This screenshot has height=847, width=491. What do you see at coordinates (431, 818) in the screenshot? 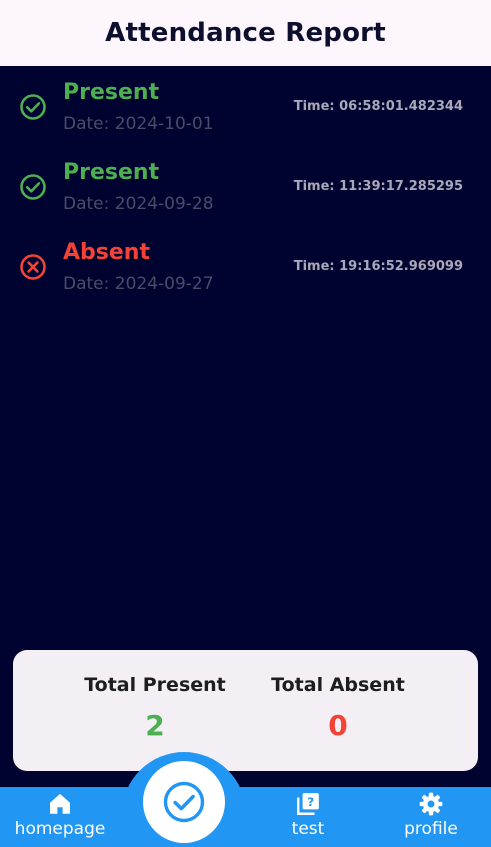
I see `nav-item-profile: profile` at bounding box center [431, 818].